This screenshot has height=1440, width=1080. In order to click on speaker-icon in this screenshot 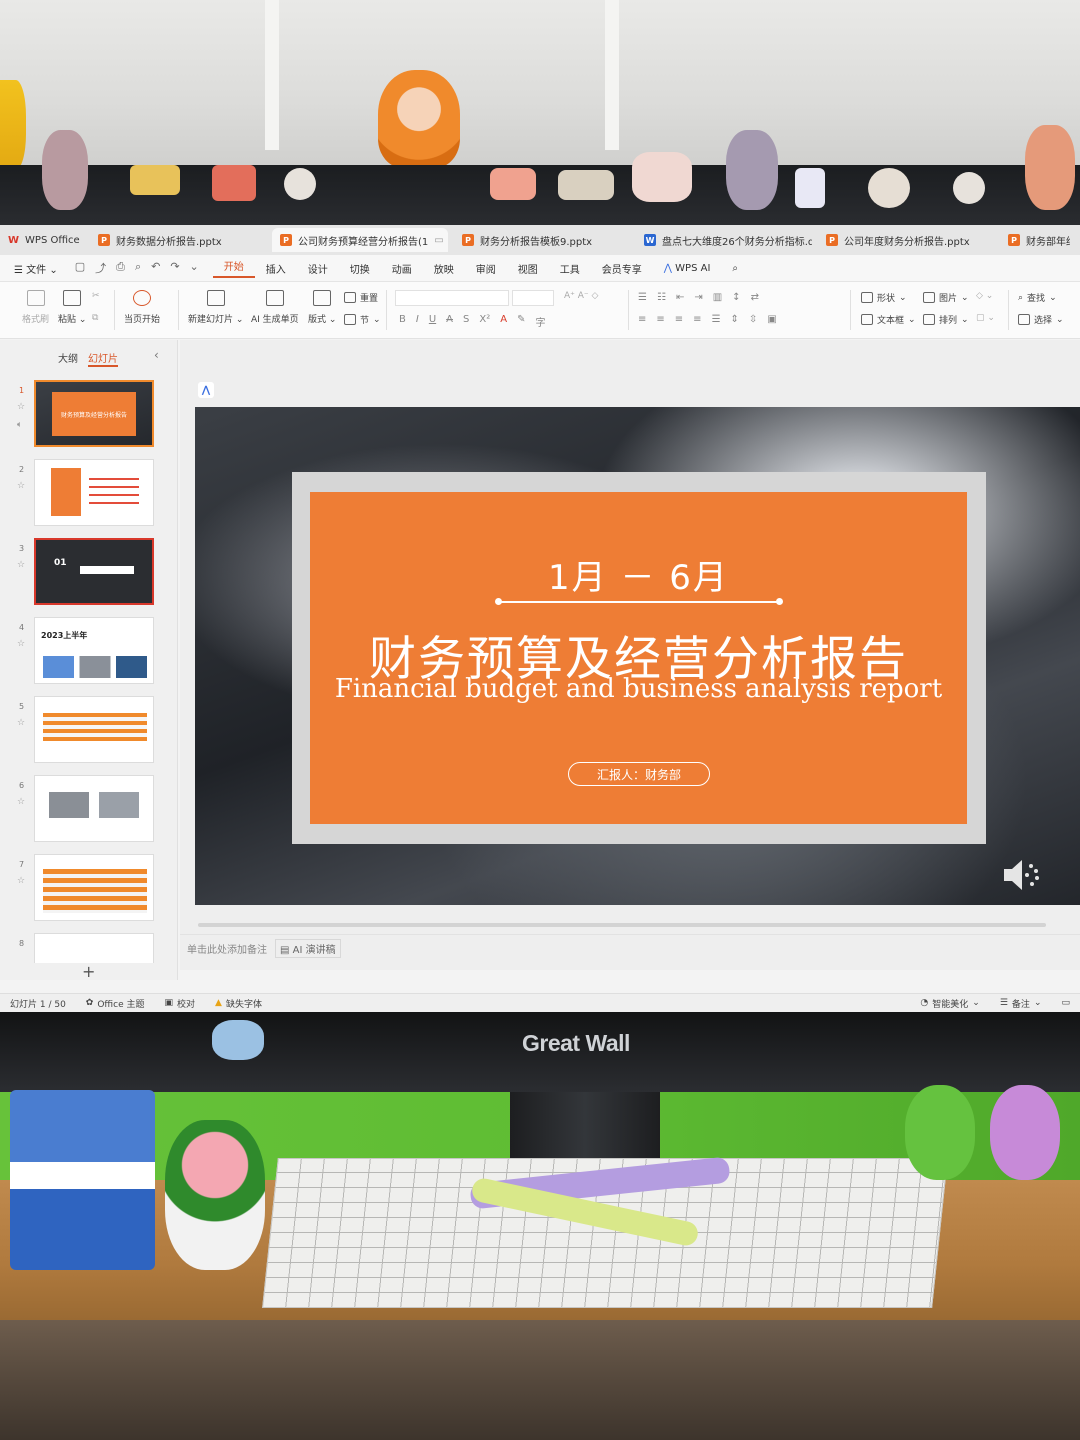, I will do `click(1024, 875)`.